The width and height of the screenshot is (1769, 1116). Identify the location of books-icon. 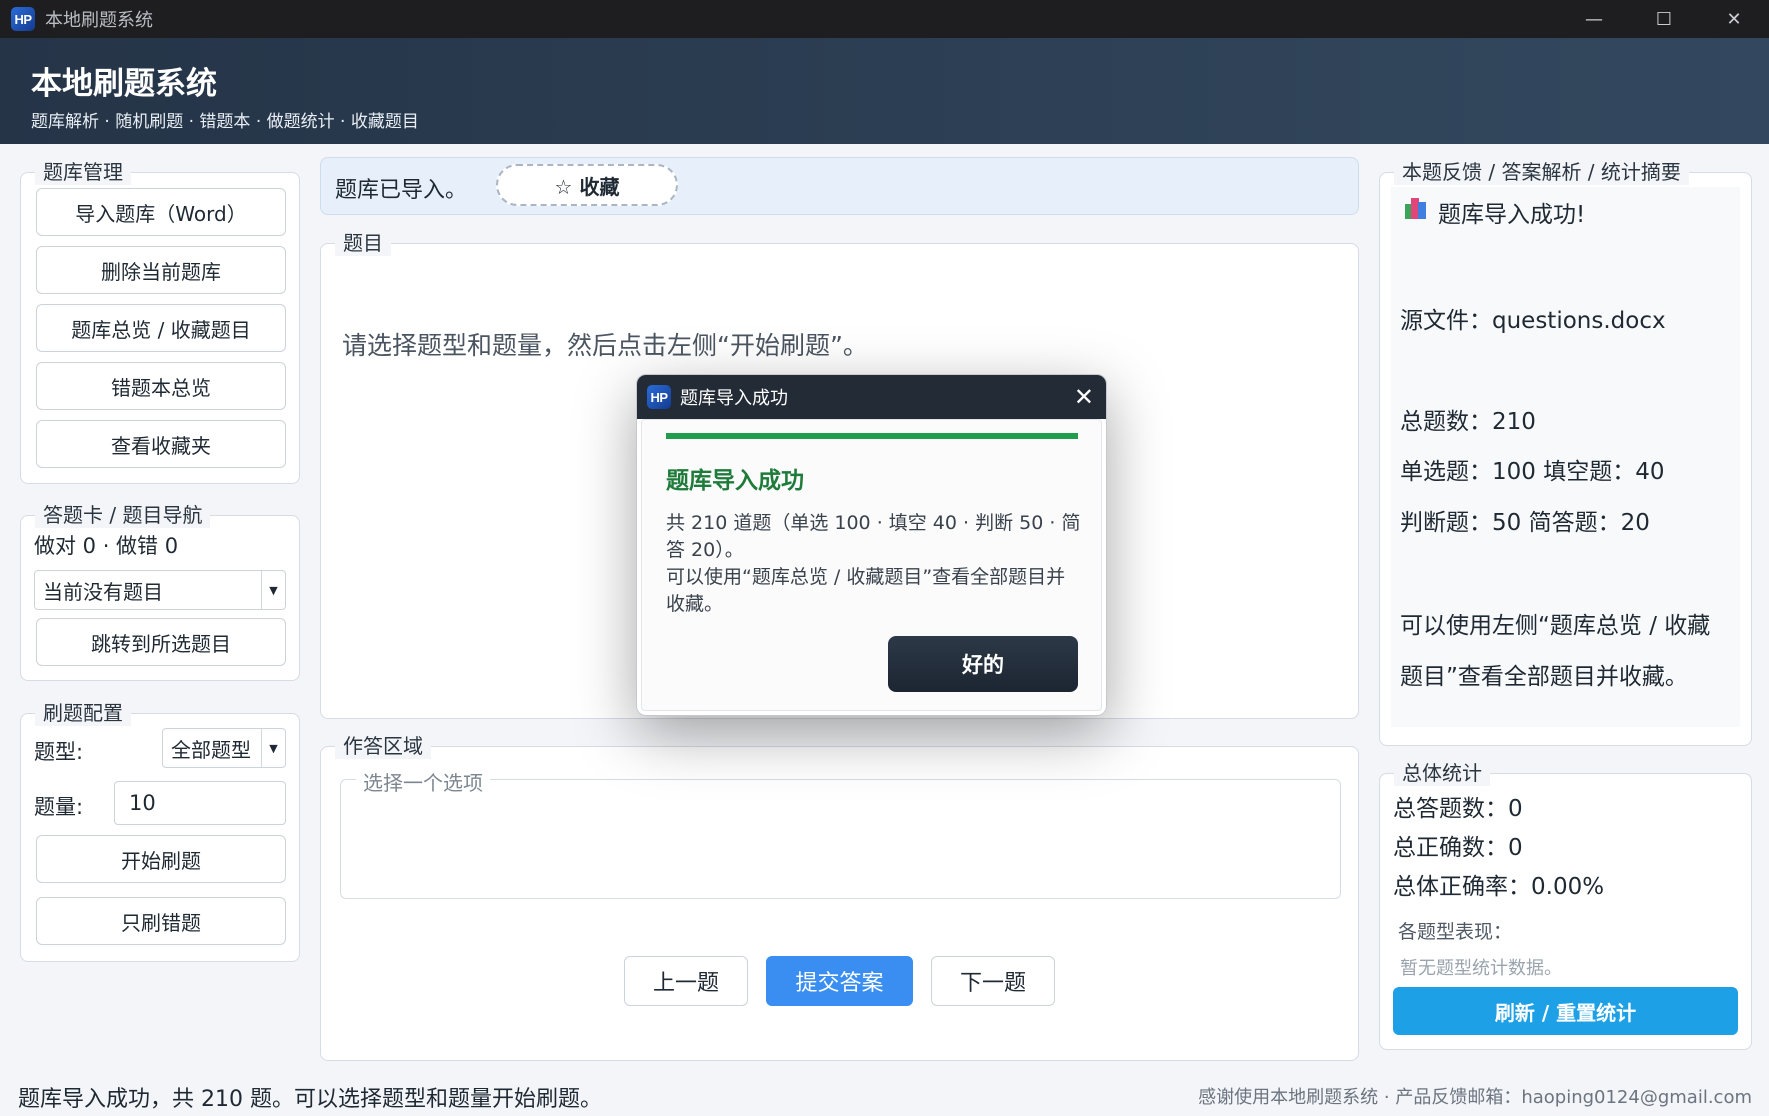
(1417, 209).